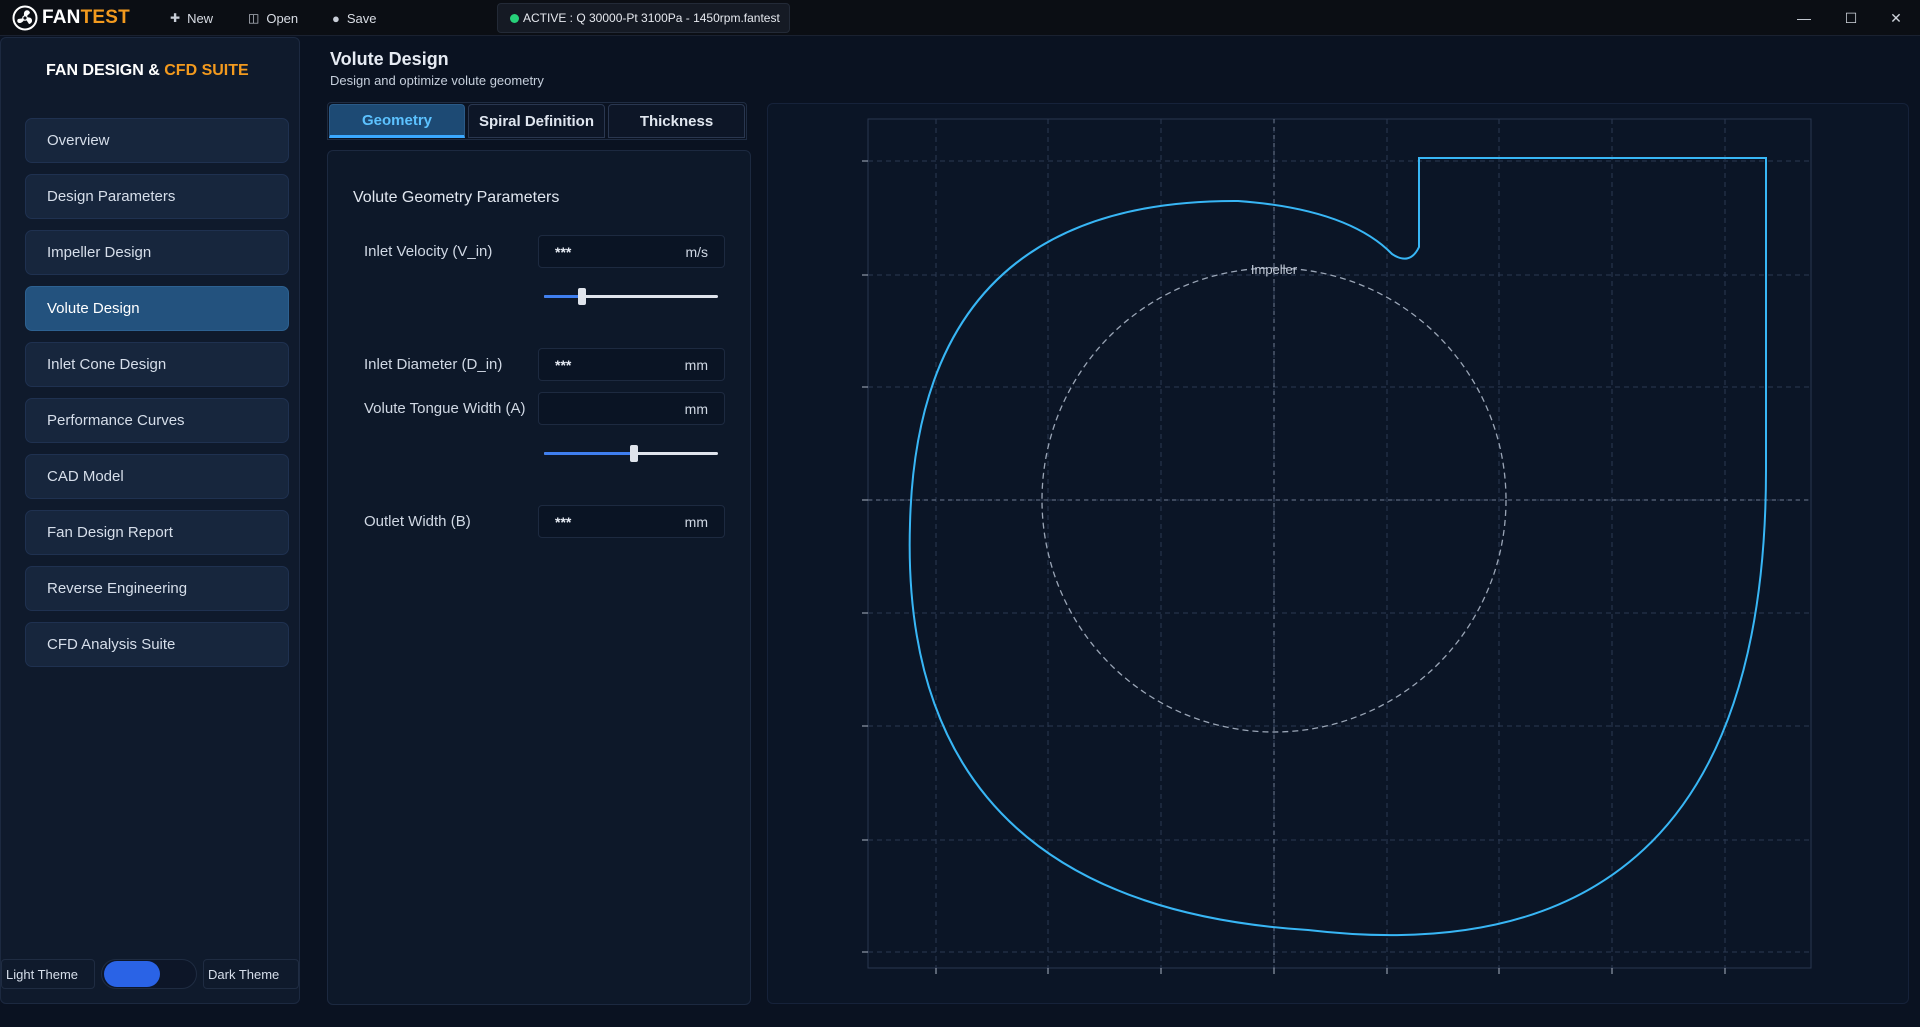 The height and width of the screenshot is (1027, 1920). I want to click on sidebar-item-inlet-cone-design: Inlet Cone Design, so click(157, 364).